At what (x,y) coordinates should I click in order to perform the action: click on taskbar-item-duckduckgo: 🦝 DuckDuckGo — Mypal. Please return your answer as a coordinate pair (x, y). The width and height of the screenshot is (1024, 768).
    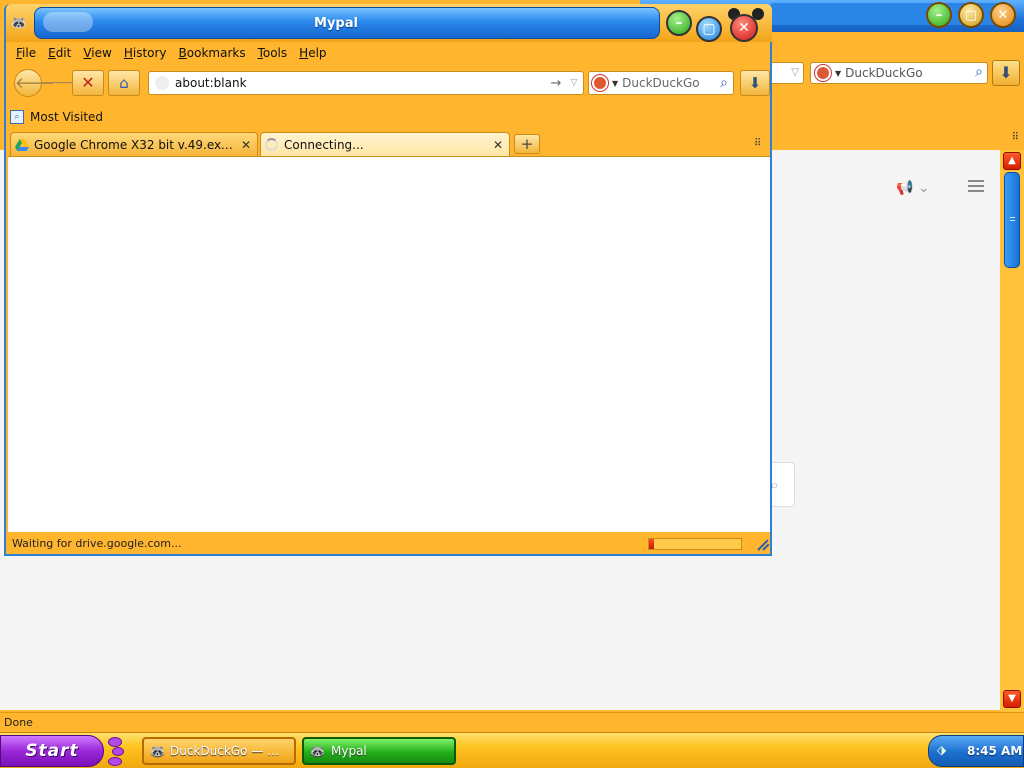
    Looking at the image, I should click on (219, 751).